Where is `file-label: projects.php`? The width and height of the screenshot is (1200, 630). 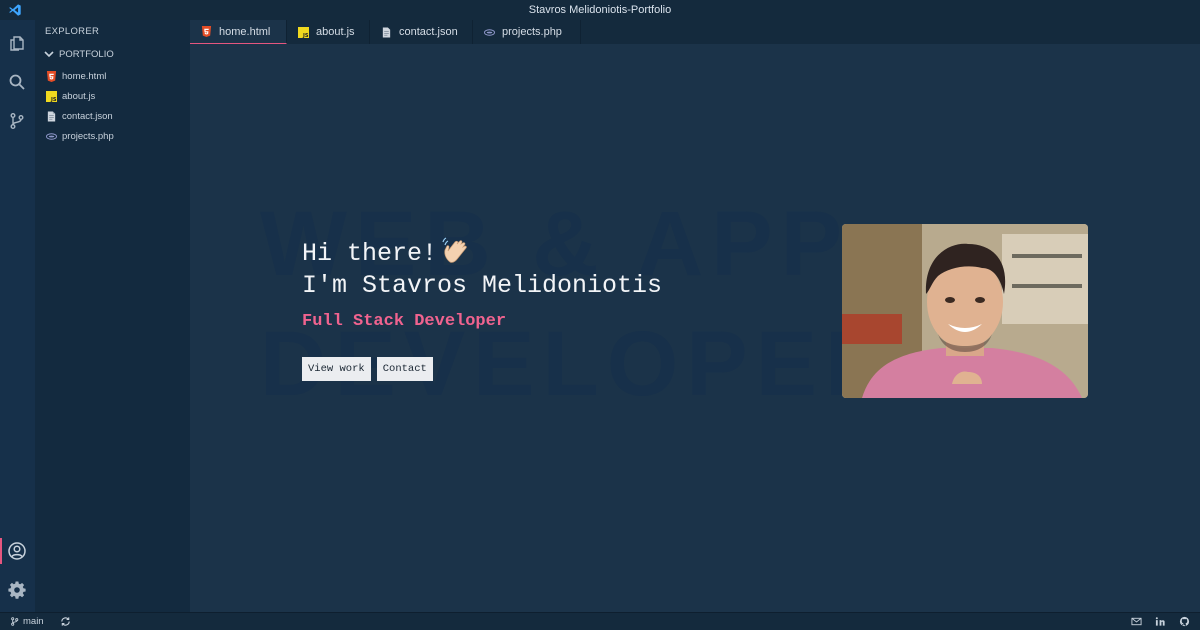 file-label: projects.php is located at coordinates (88, 136).